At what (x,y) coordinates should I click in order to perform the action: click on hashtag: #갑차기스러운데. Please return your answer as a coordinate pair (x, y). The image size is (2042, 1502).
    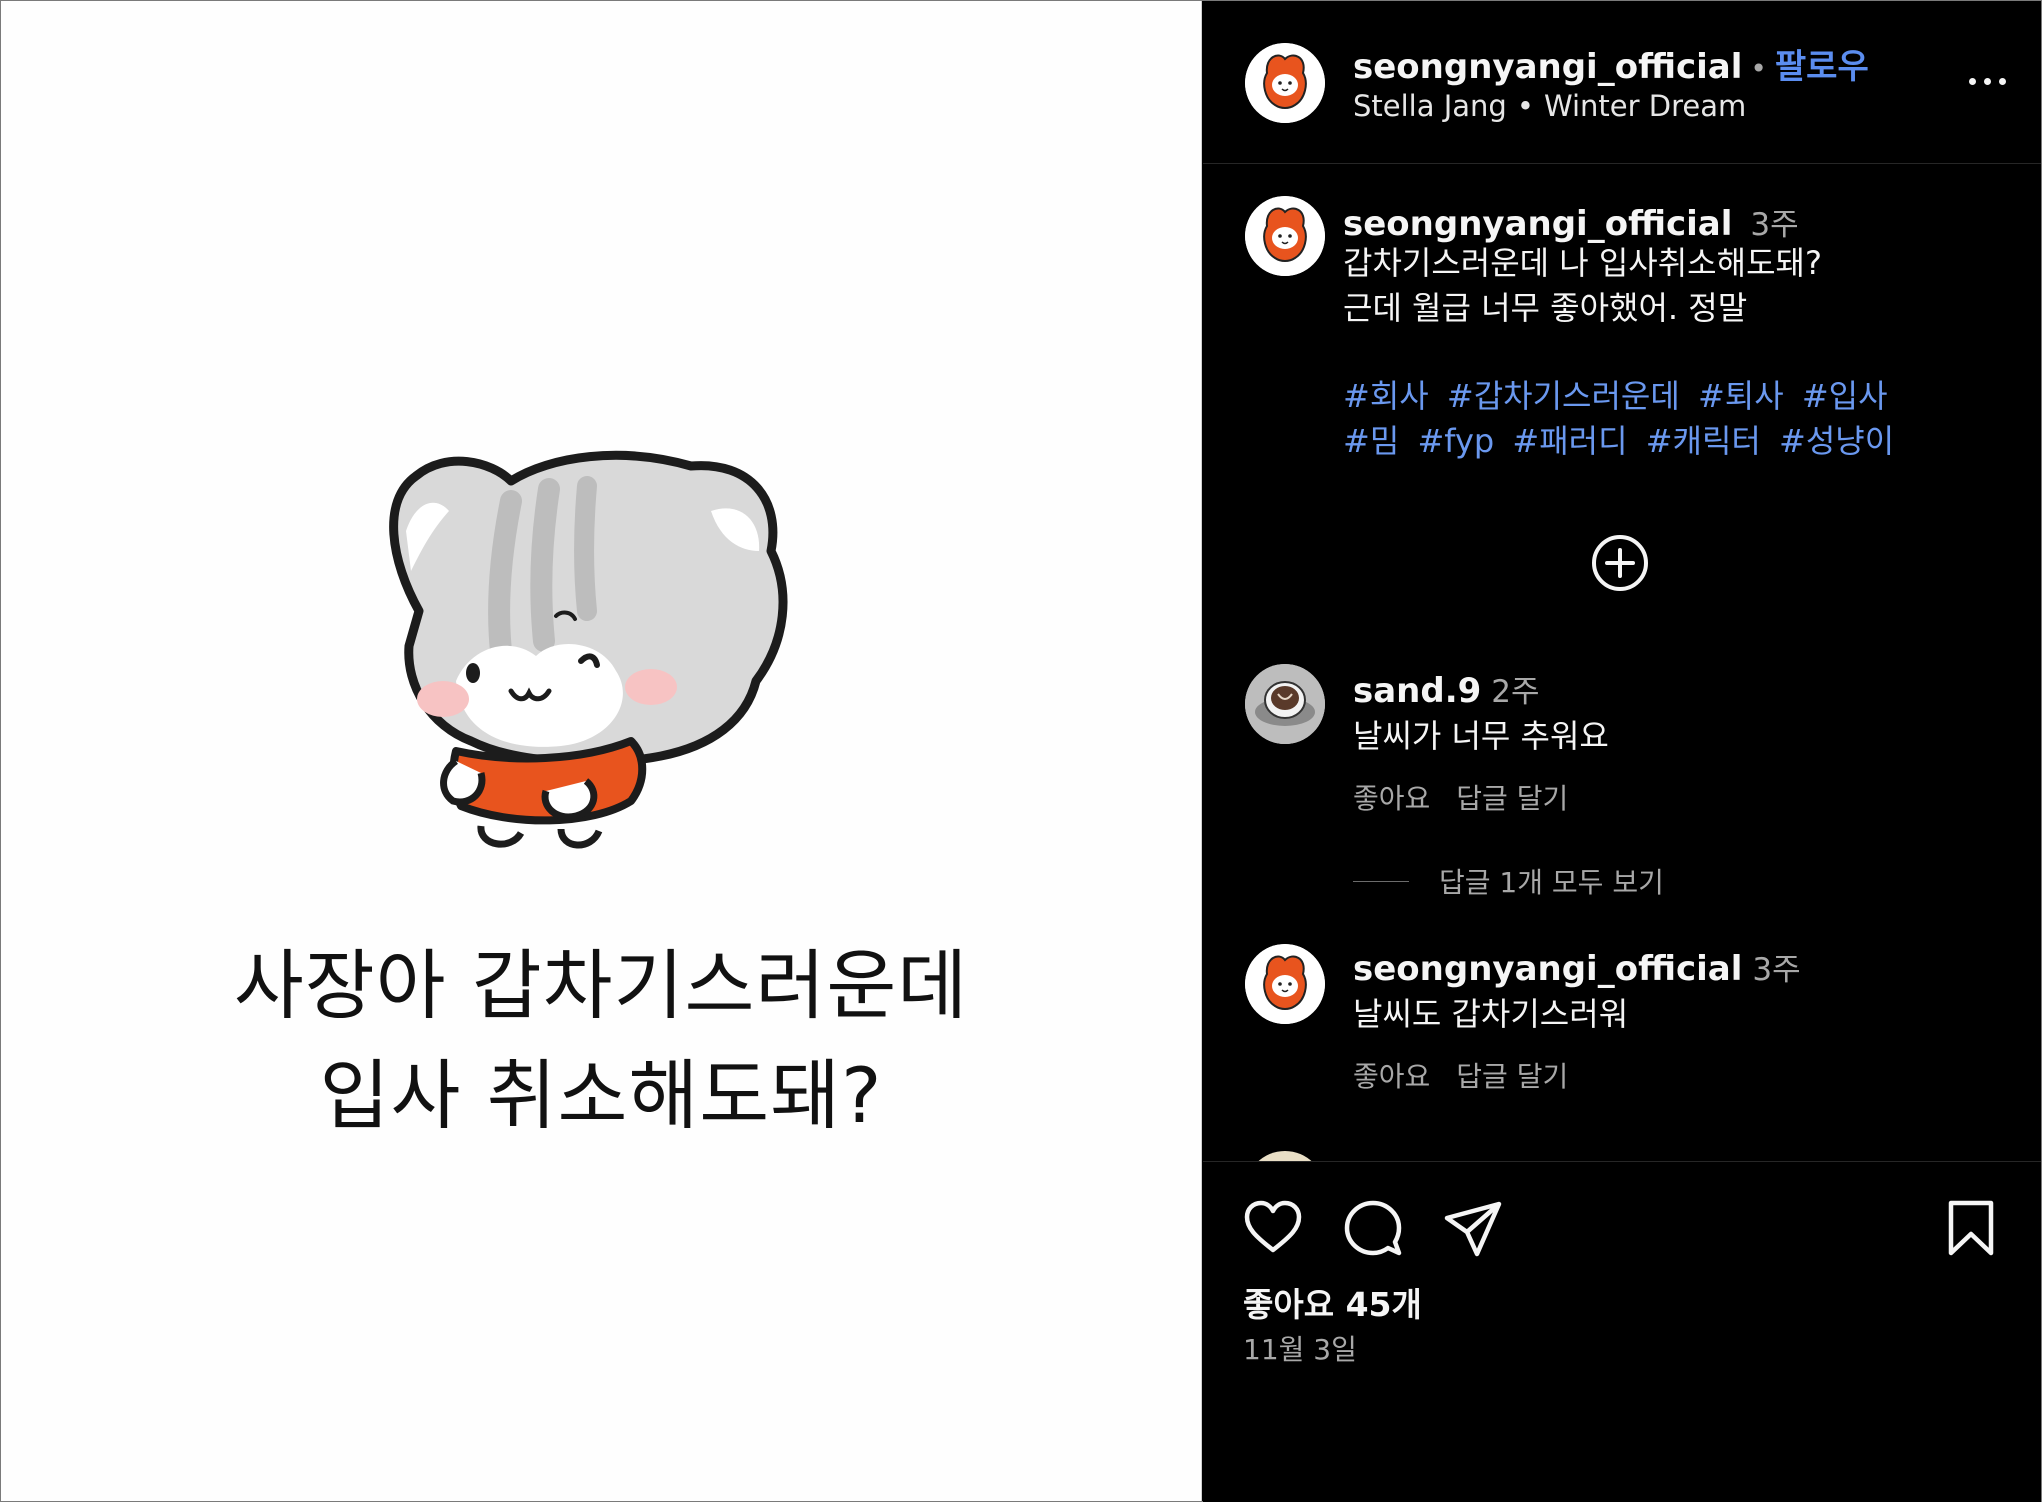
    Looking at the image, I should click on (1563, 396).